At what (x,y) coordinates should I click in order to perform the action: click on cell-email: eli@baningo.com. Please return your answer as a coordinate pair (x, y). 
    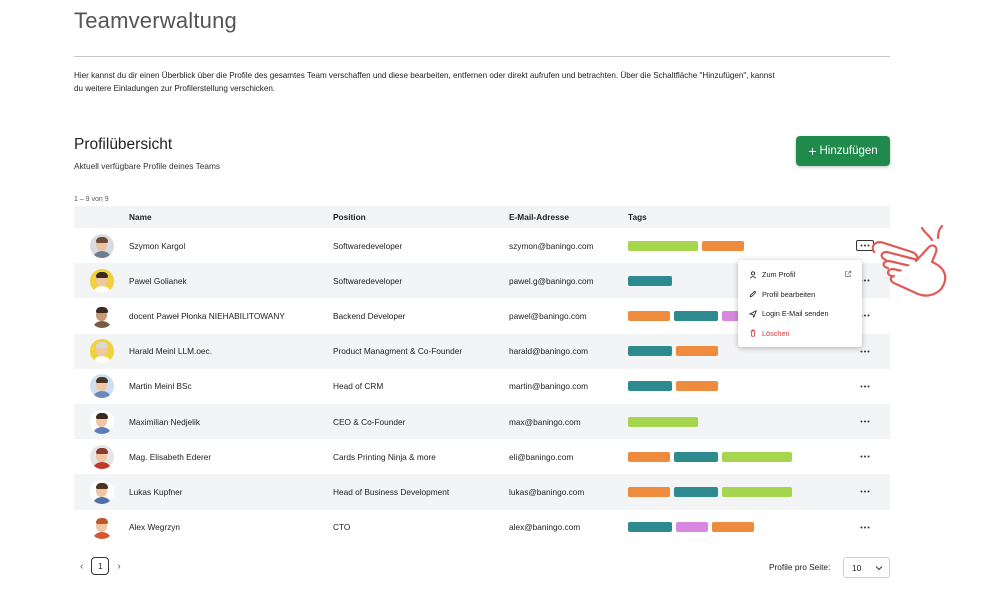
    Looking at the image, I should click on (541, 456).